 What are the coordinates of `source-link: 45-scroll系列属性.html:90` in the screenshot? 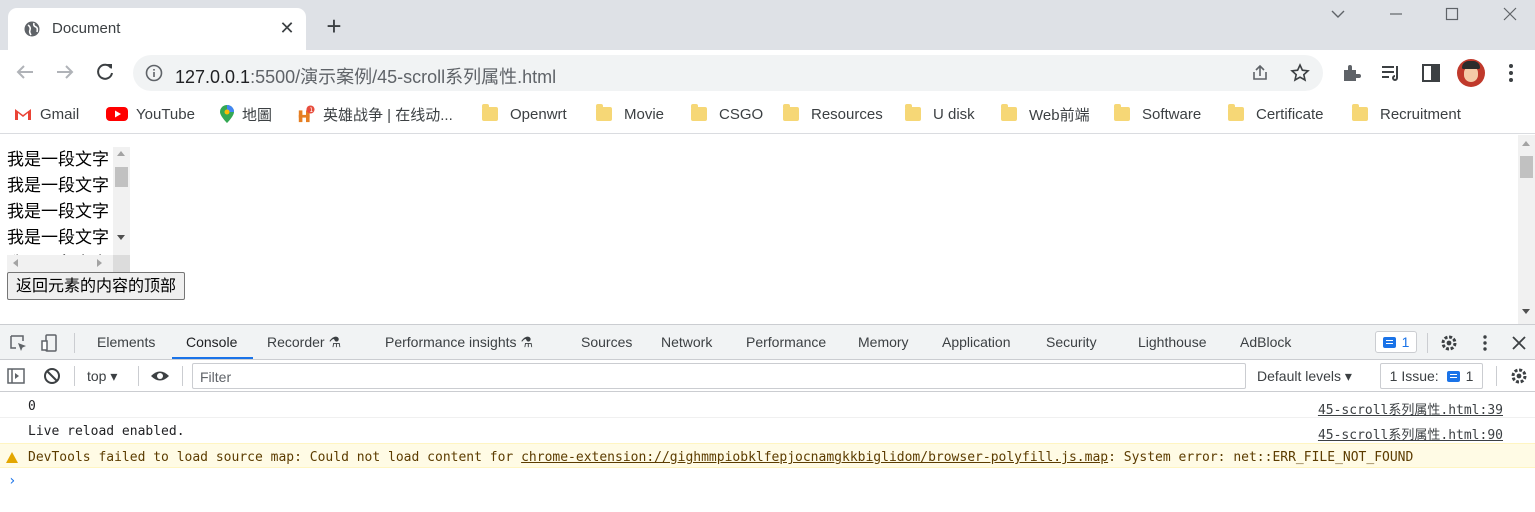 It's located at (1410, 433).